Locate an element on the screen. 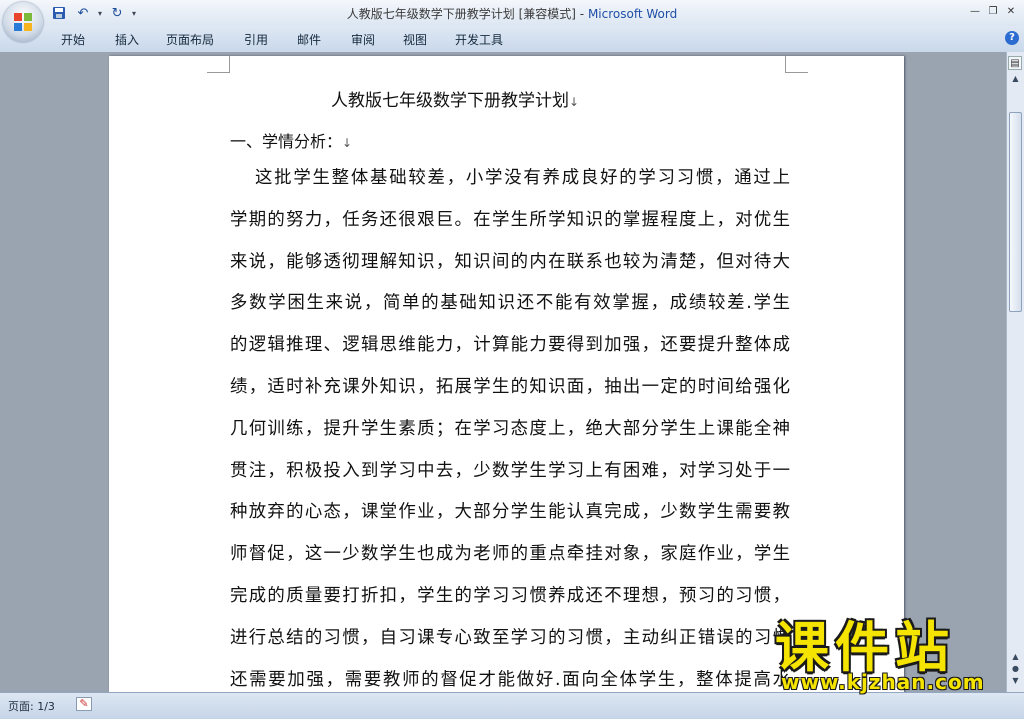 The image size is (1024, 719). margin-corner-top-right is located at coordinates (796, 64).